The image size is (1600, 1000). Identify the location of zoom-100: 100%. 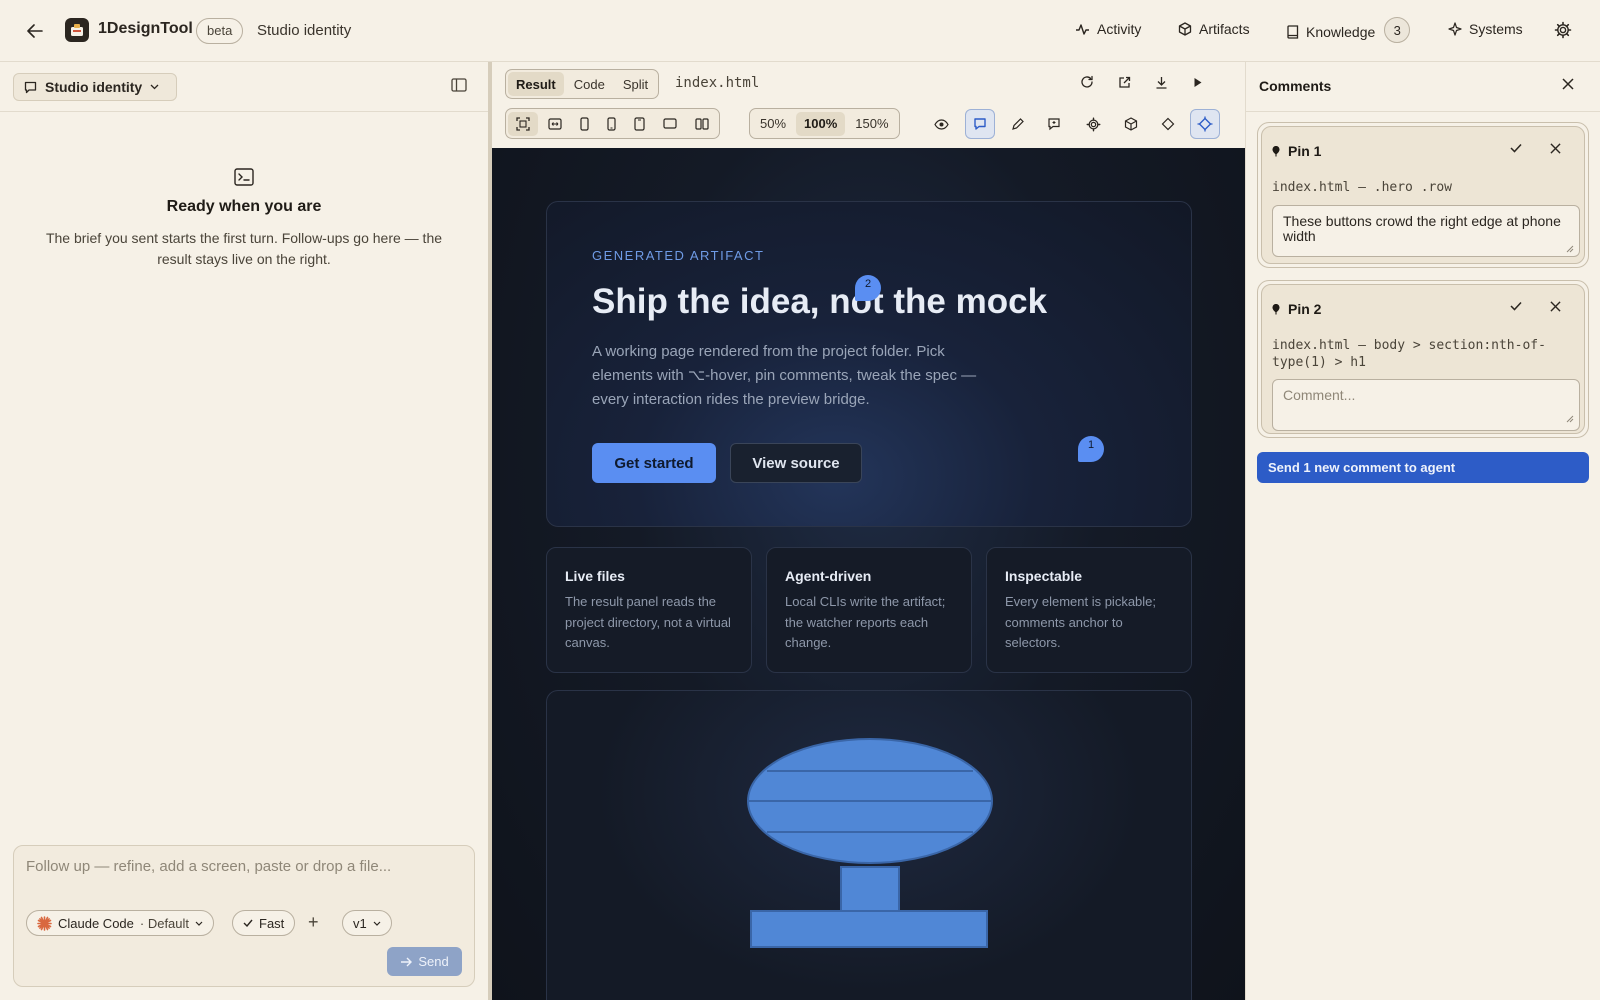
(821, 123).